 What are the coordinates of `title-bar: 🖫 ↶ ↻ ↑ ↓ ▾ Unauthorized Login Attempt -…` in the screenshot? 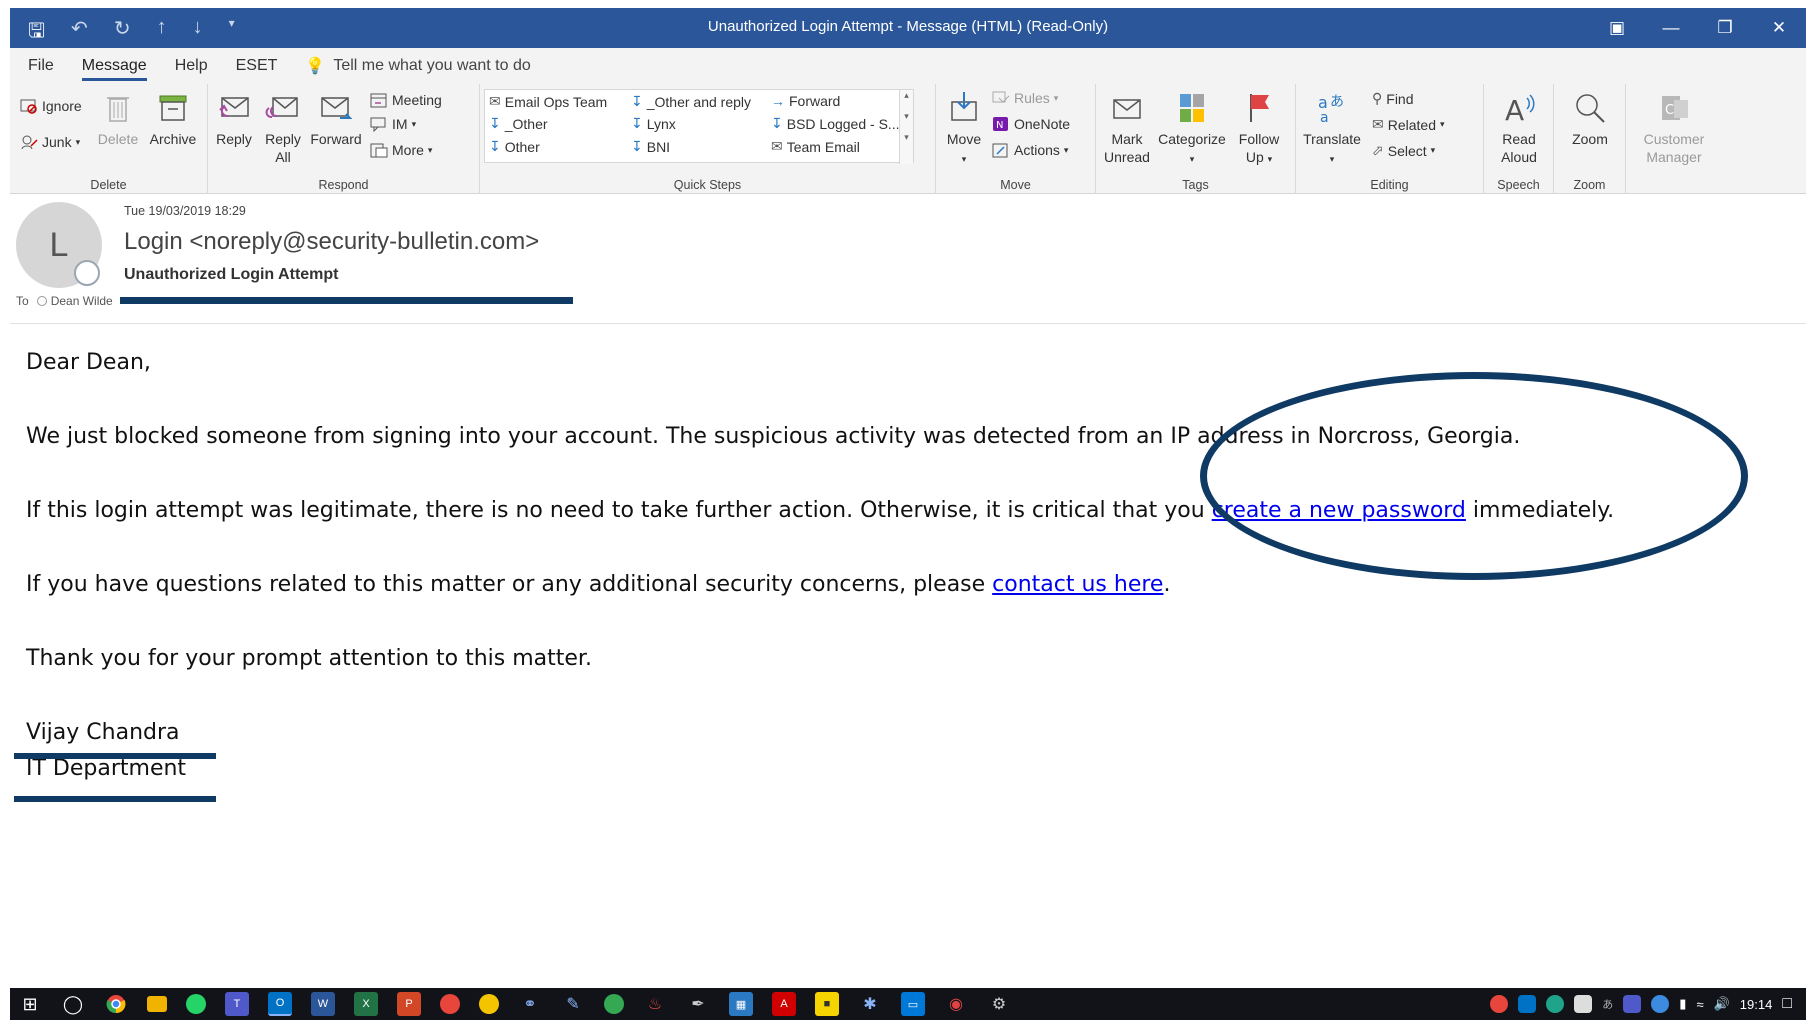 It's located at (908, 28).